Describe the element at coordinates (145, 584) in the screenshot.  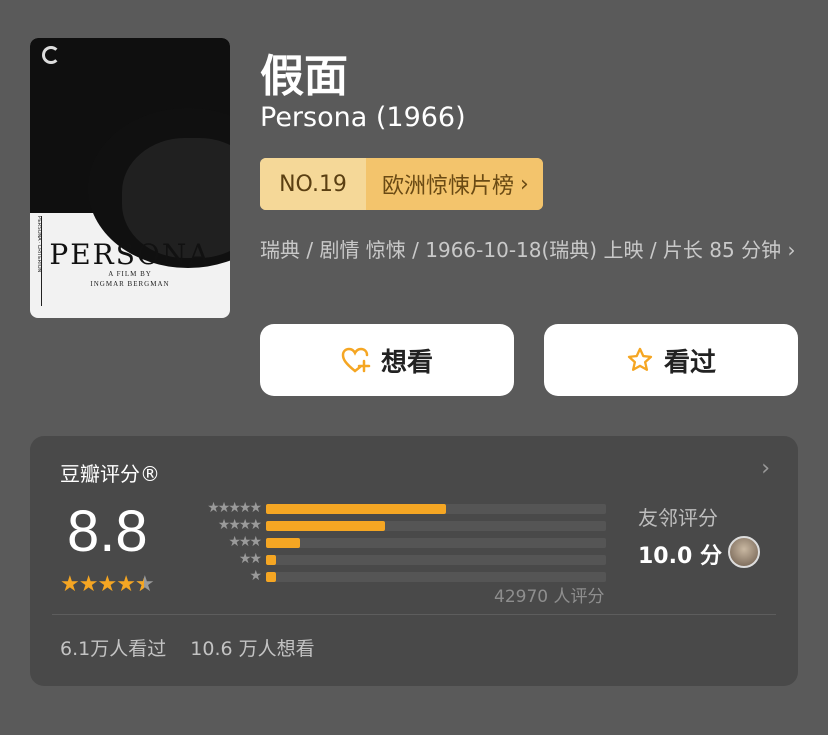
I see `star-half-icon: ★` at that location.